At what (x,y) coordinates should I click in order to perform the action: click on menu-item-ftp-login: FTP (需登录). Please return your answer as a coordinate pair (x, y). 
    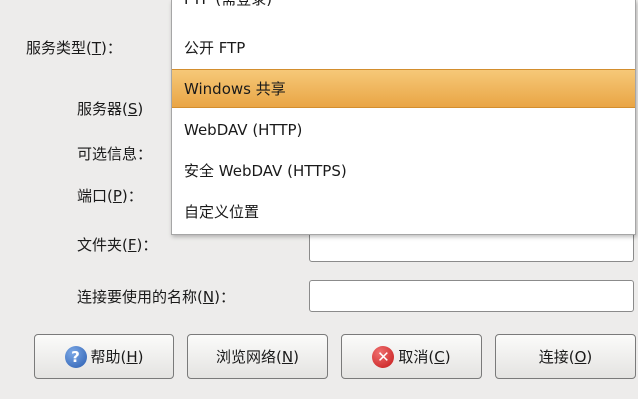
    Looking at the image, I should click on (403, 8).